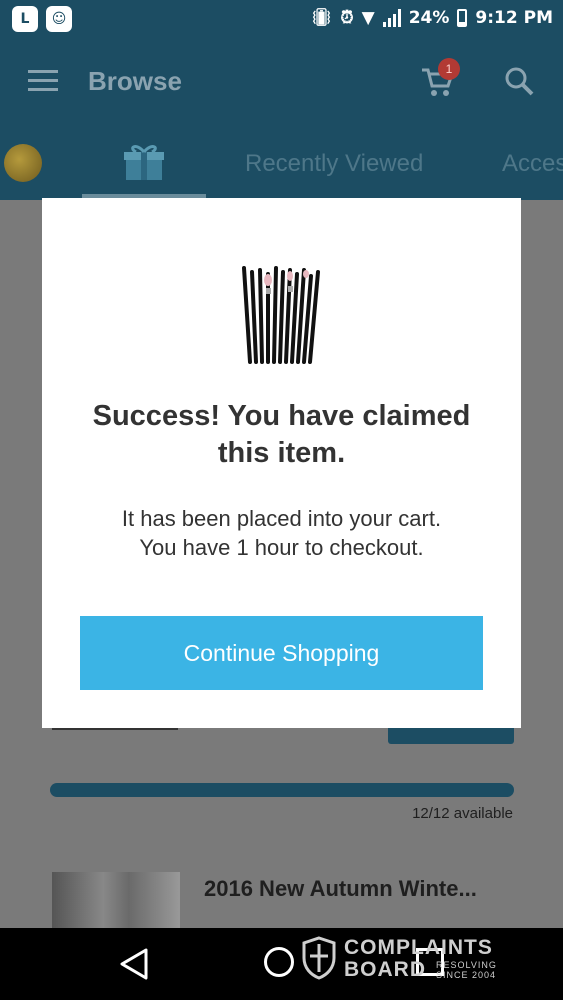 Image resolution: width=563 pixels, height=1000 pixels. What do you see at coordinates (449, 69) in the screenshot?
I see `cart-count-badge: 1` at bounding box center [449, 69].